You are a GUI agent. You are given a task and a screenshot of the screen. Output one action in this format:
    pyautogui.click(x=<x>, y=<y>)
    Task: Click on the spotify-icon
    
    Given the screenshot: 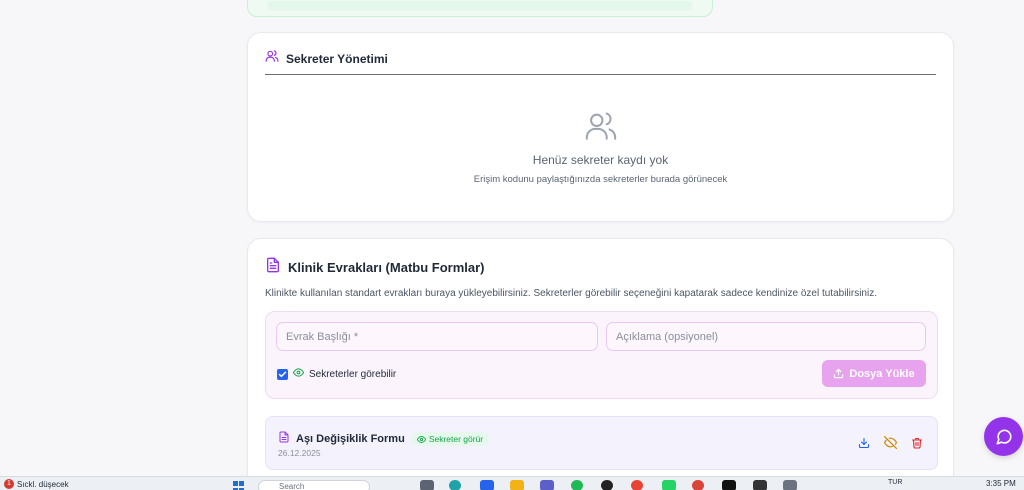 What is the action you would take?
    pyautogui.click(x=577, y=485)
    